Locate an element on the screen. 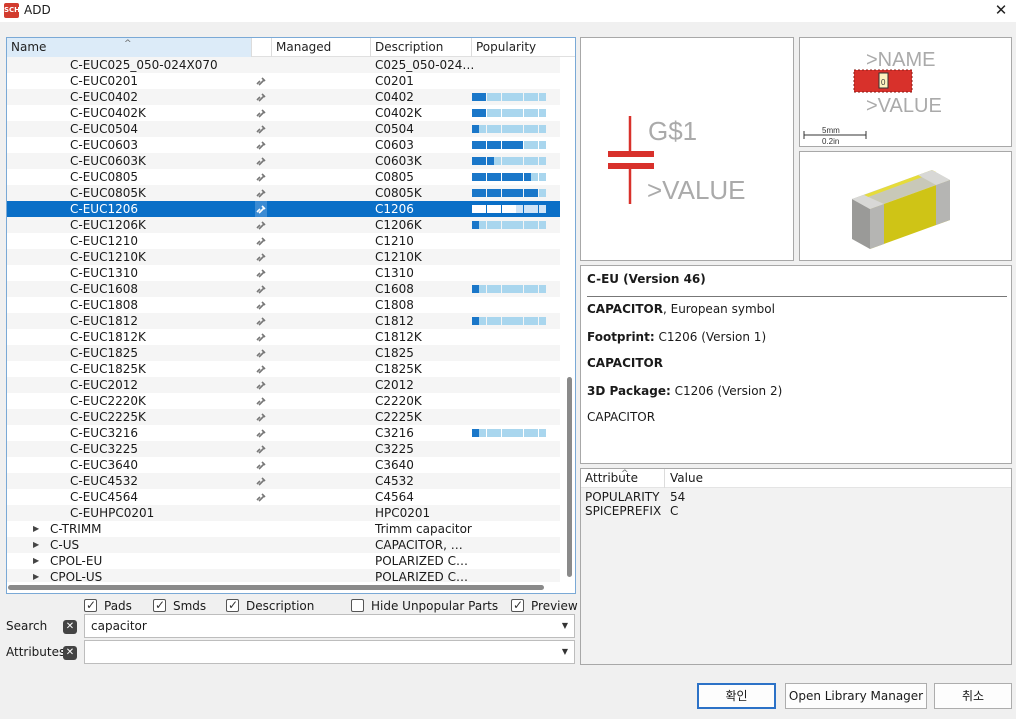 The height and width of the screenshot is (719, 1016). tree-row: C-EUC1210 C1210 is located at coordinates (283, 241).